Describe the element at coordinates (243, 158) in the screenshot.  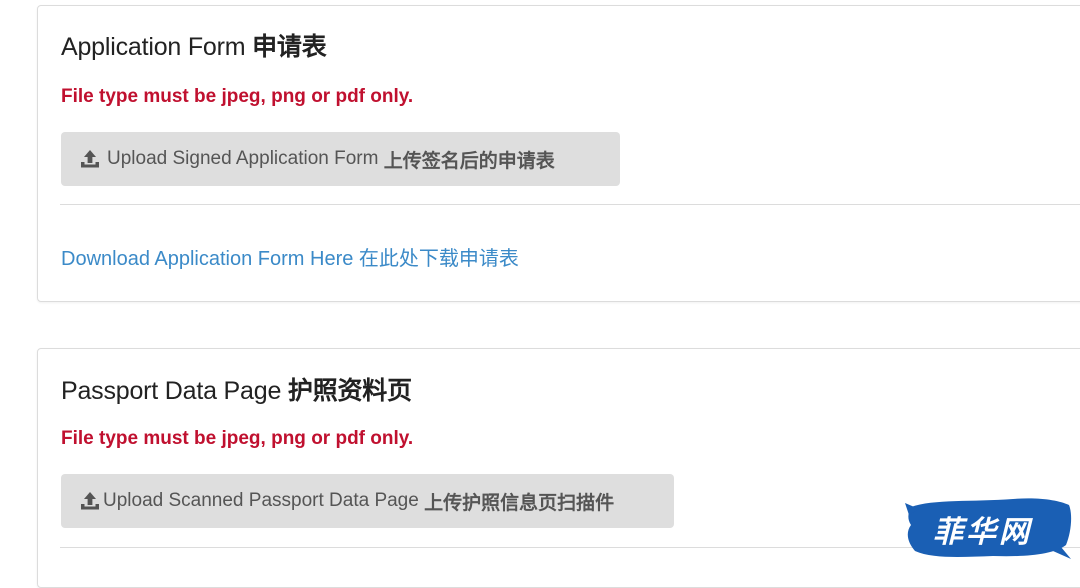
I see `upload-button-label: Upload Signed Application Form` at that location.